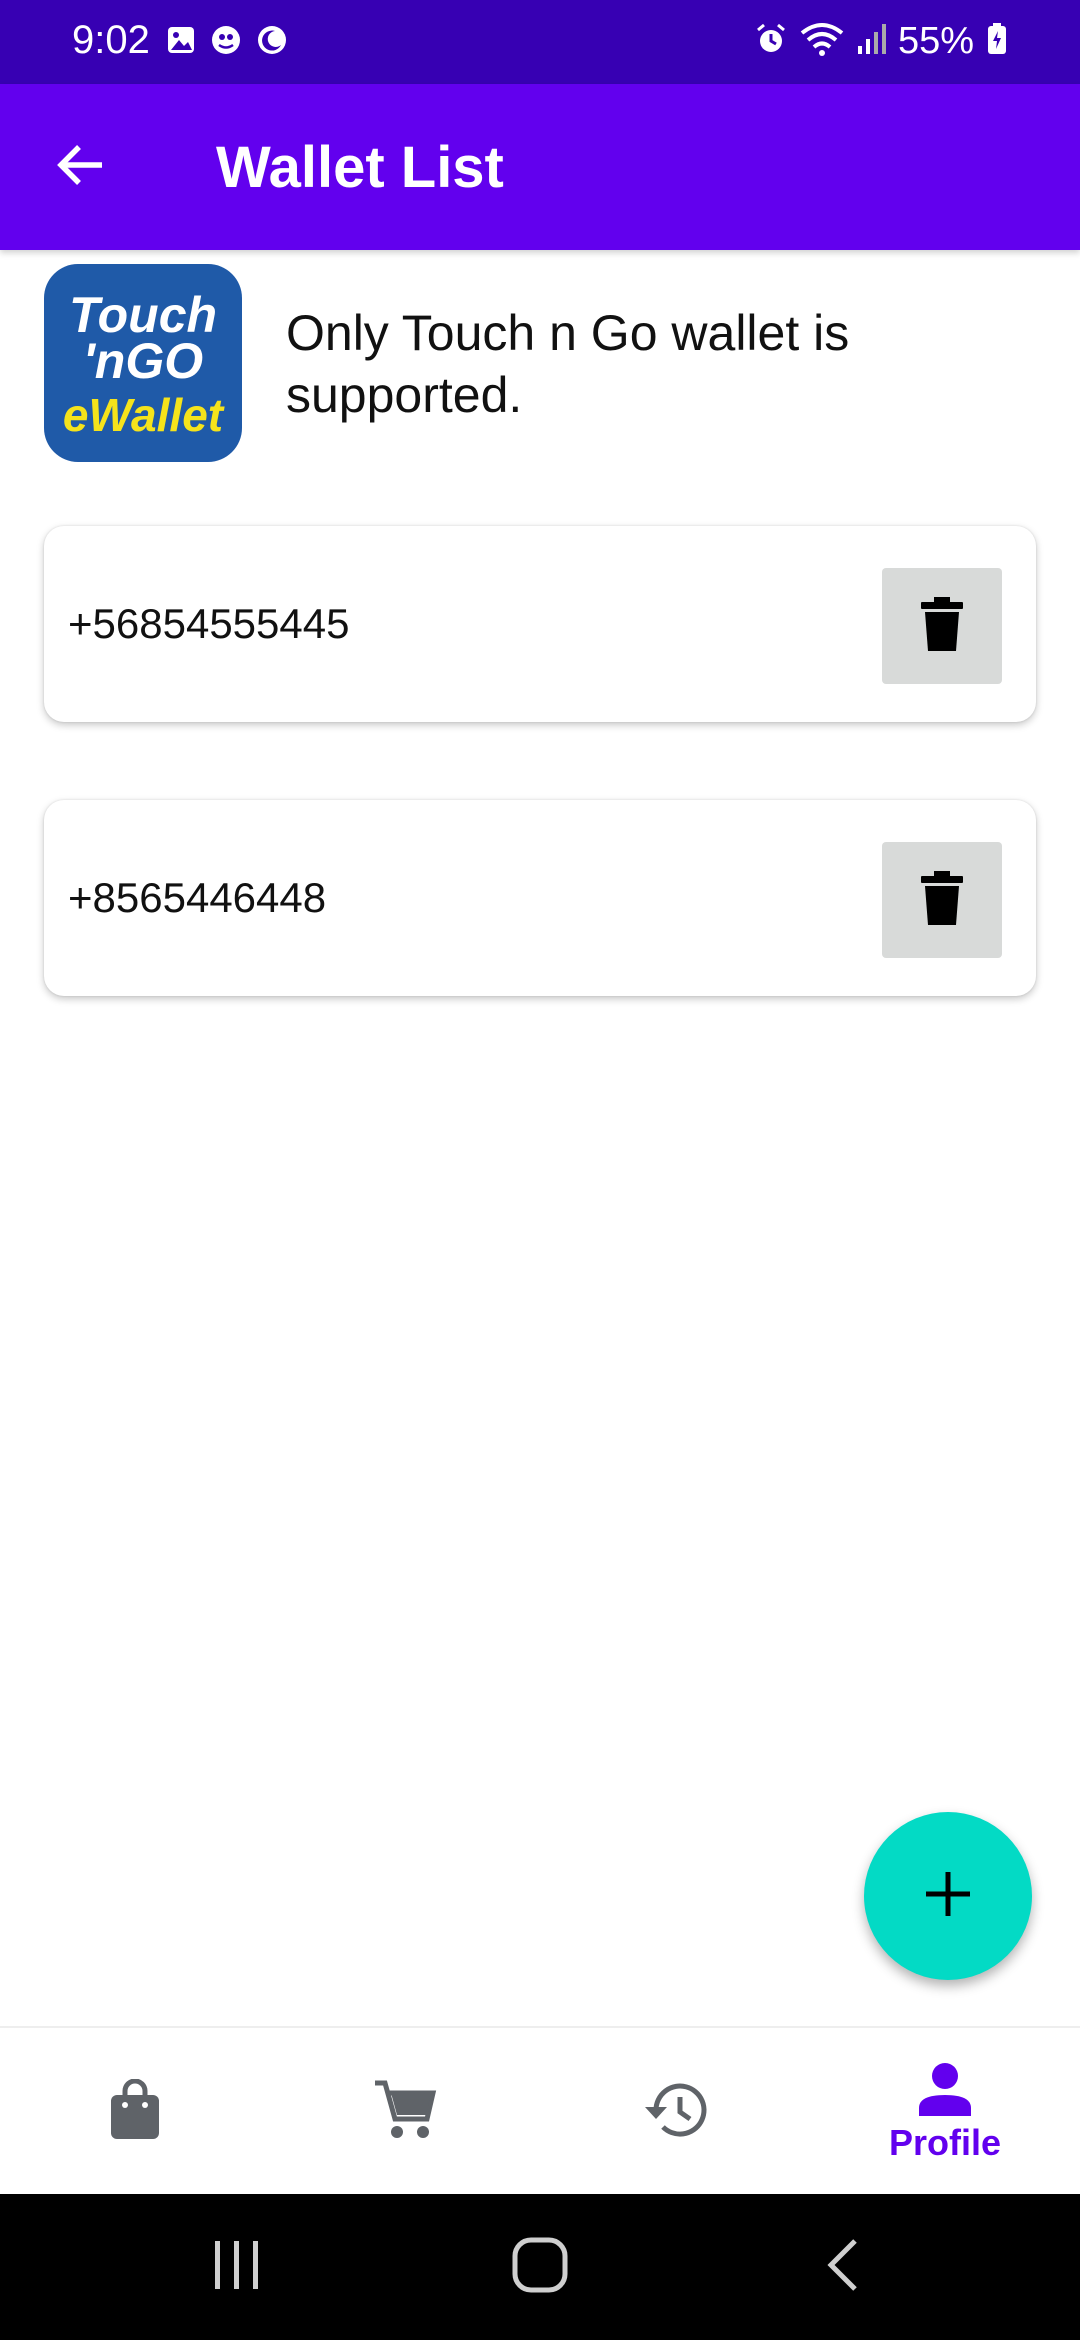 The height and width of the screenshot is (2340, 1080). I want to click on logo-line-2: 'nGO, so click(143, 361).